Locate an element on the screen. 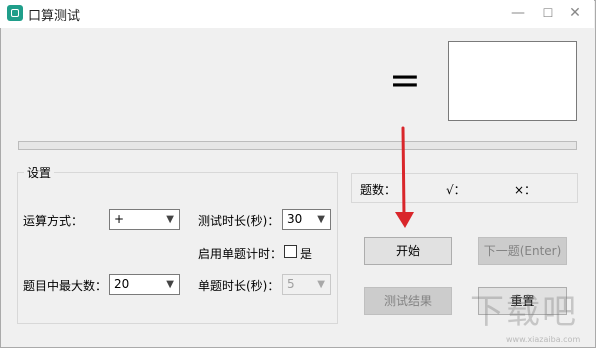 The width and height of the screenshot is (596, 348). progress-bar is located at coordinates (297, 145).